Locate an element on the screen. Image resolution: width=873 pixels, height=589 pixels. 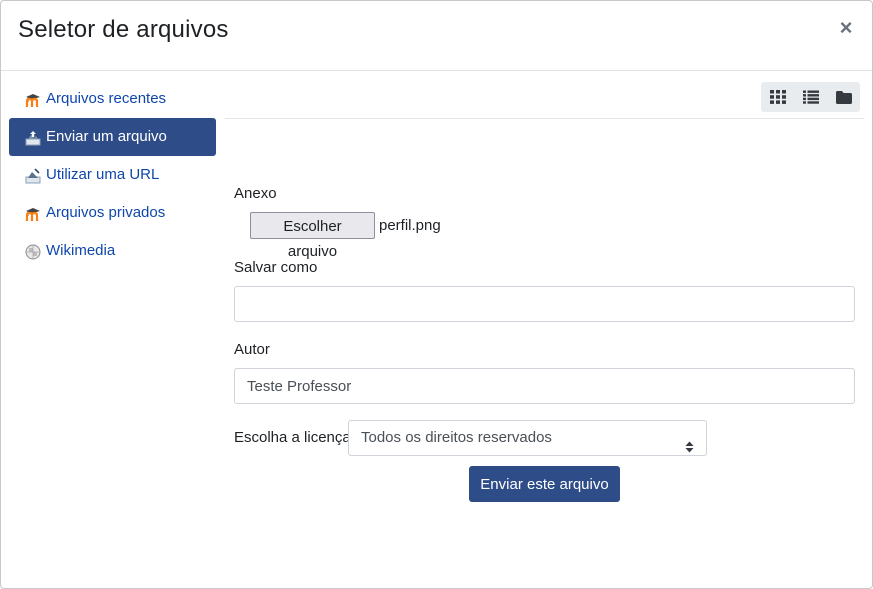
license-label: Escolha a licença is located at coordinates (292, 437).